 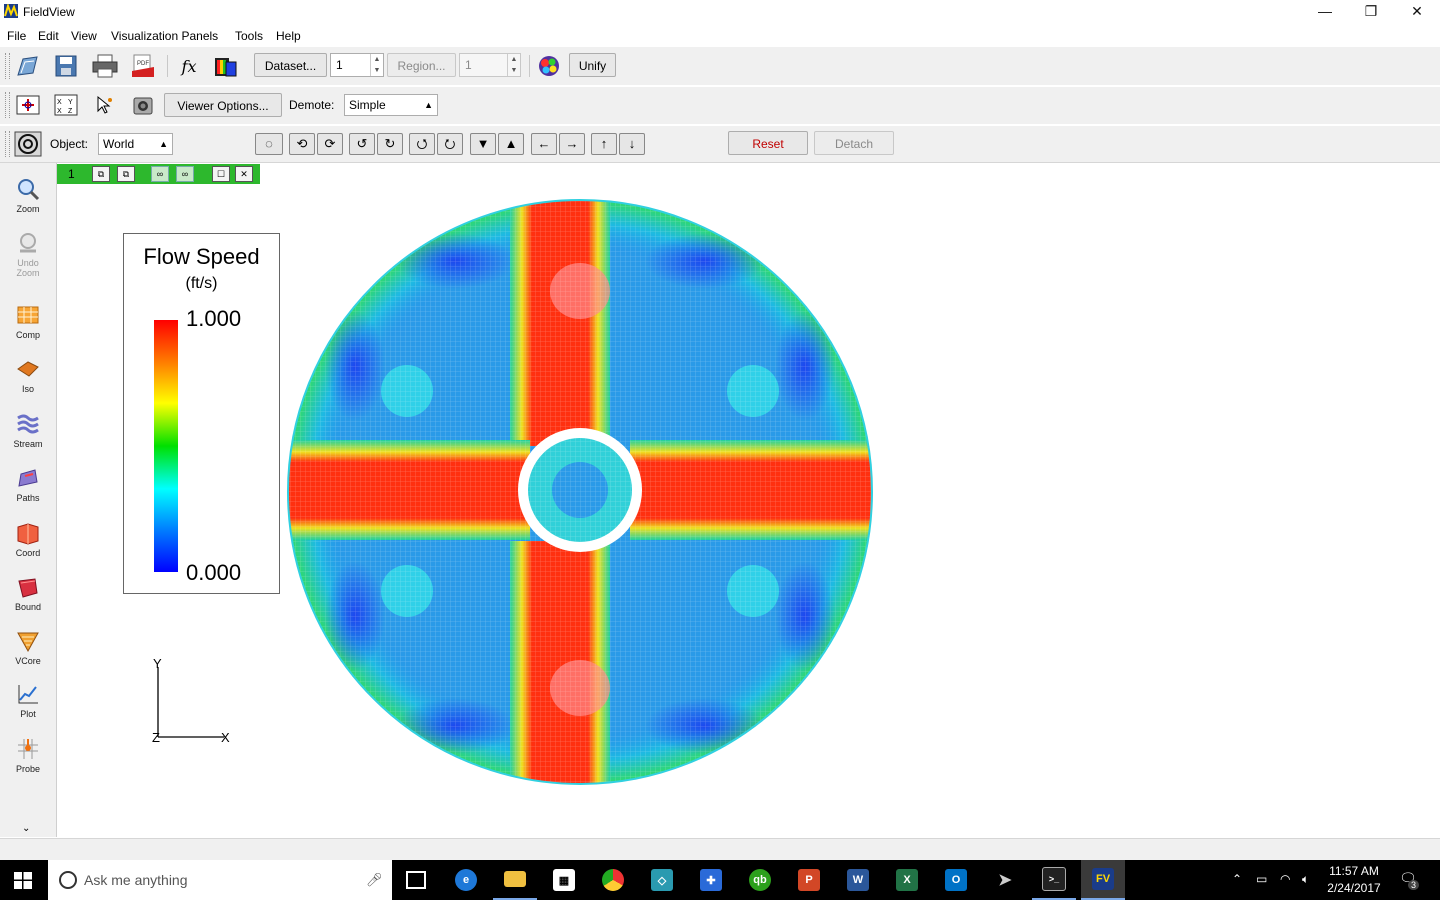 What do you see at coordinates (466, 880) in the screenshot?
I see `edge-browser-icon: e` at bounding box center [466, 880].